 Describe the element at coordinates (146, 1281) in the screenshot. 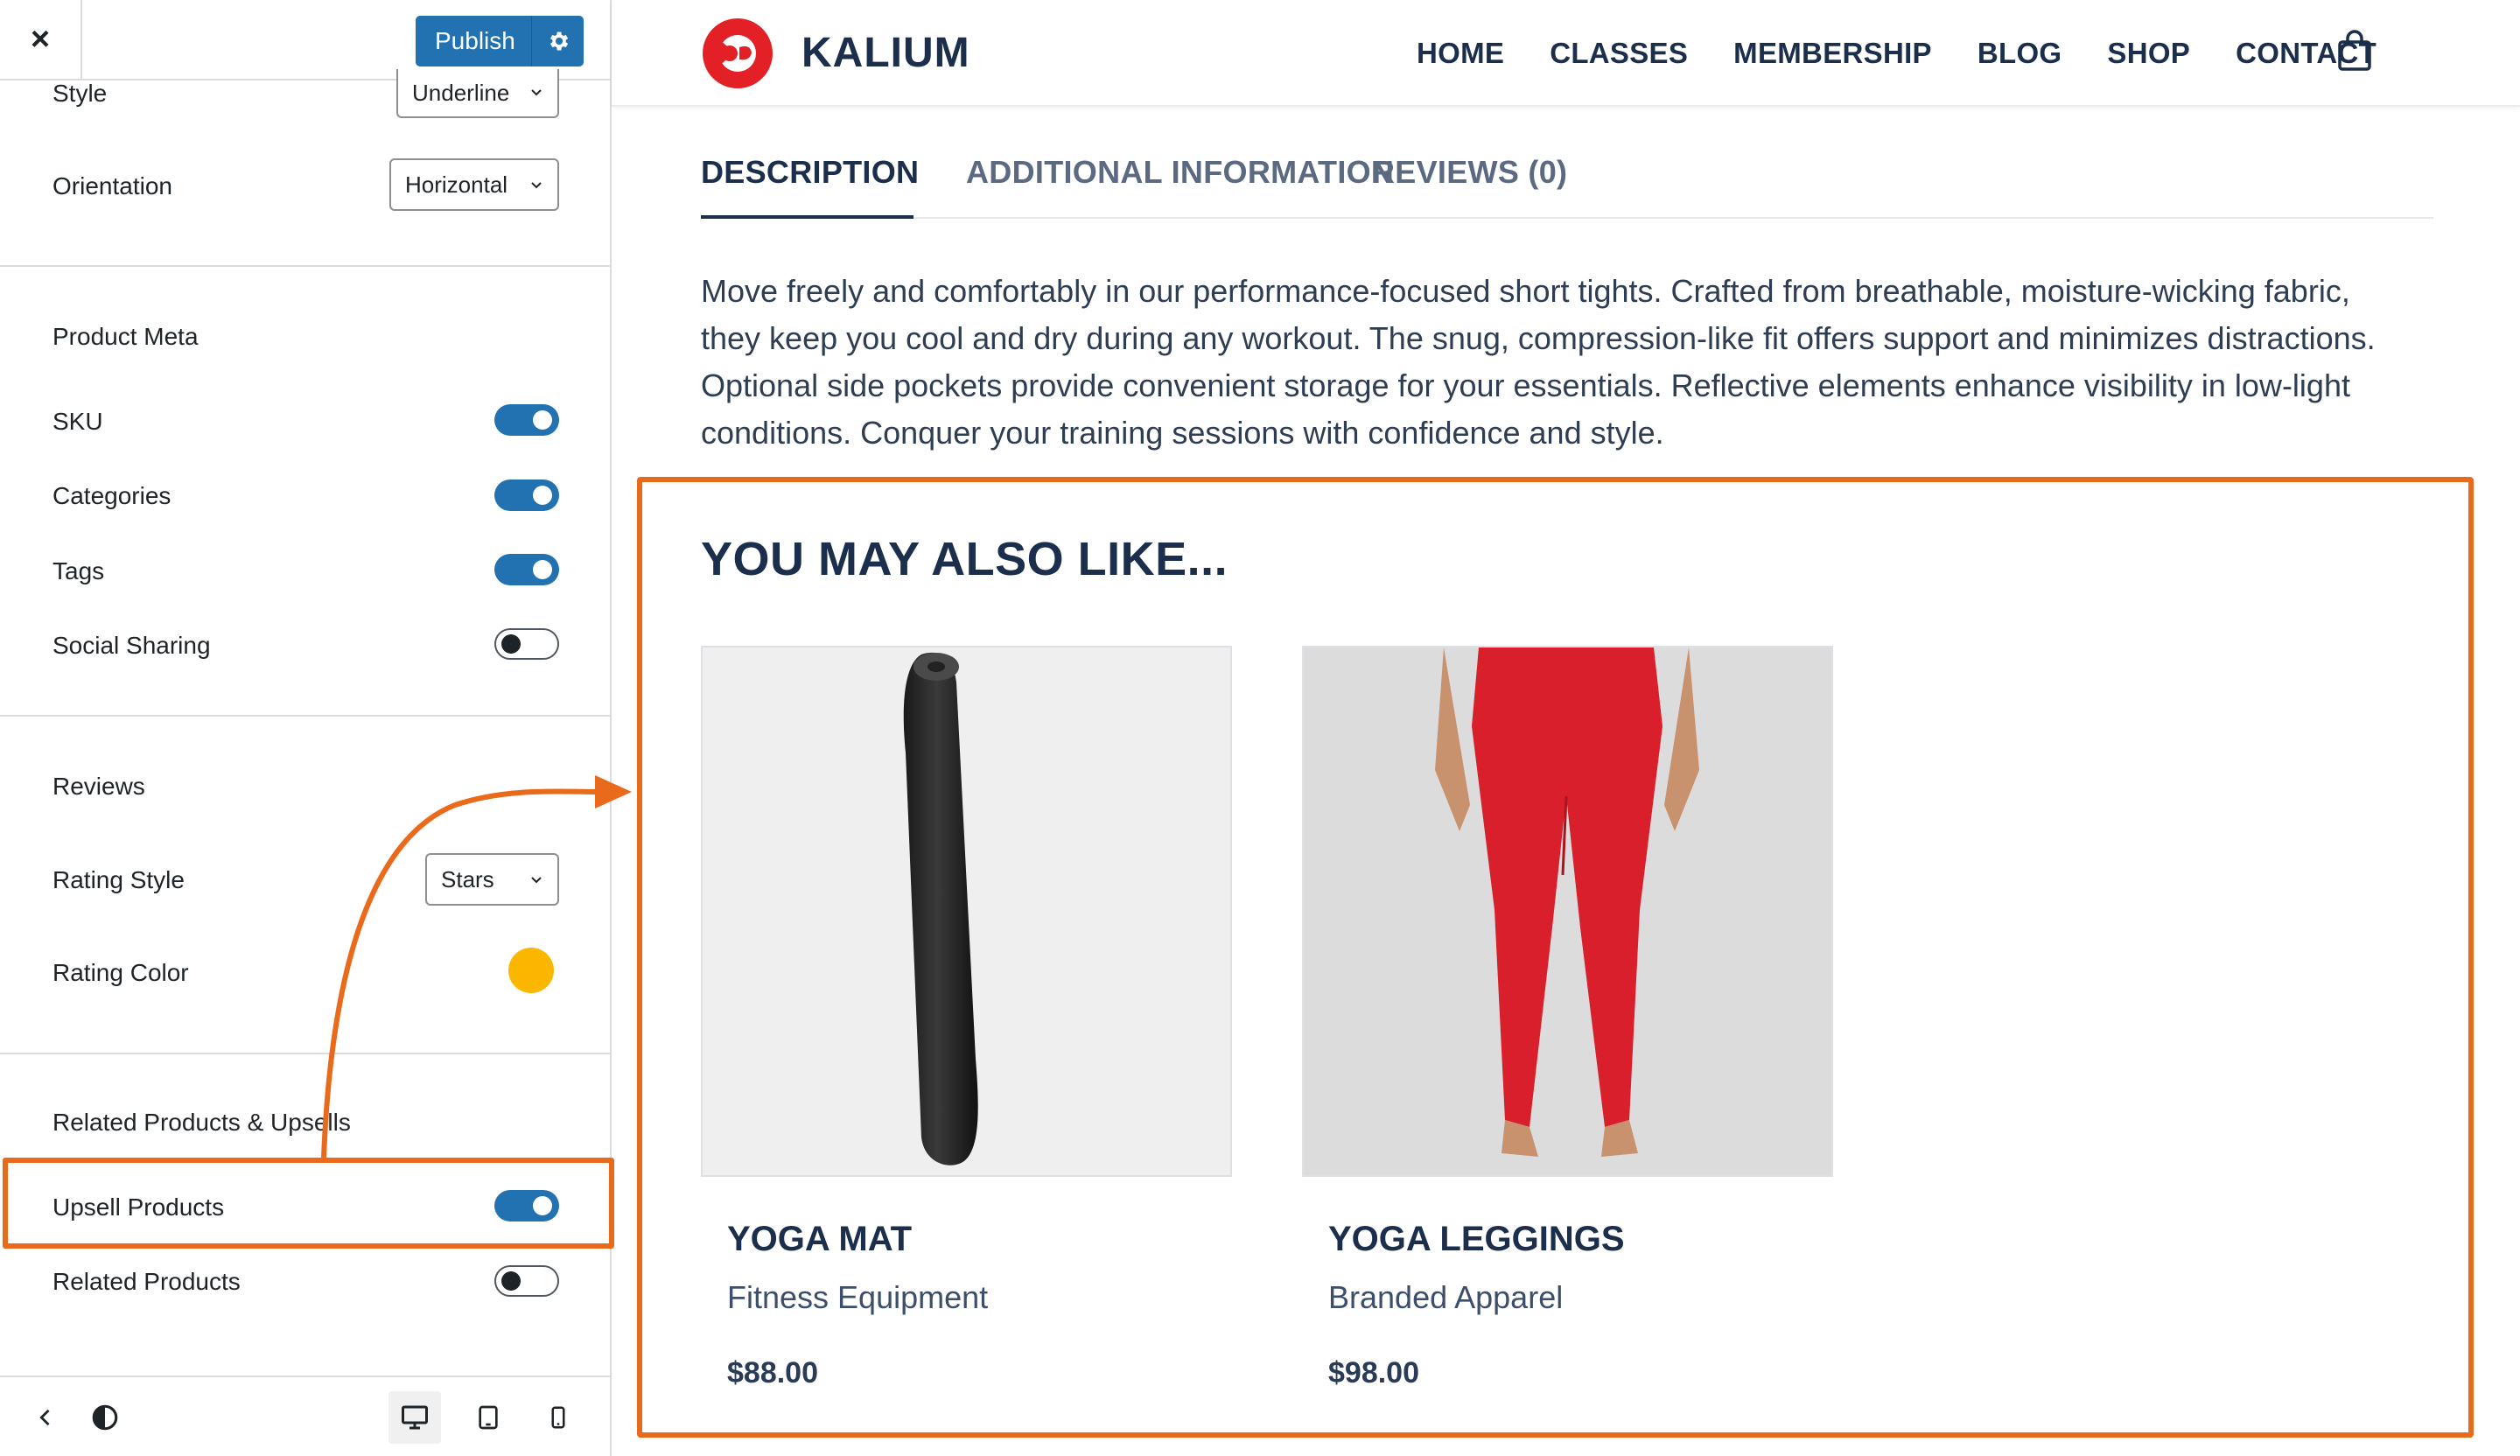

I see `related-products-label: Related Products` at that location.